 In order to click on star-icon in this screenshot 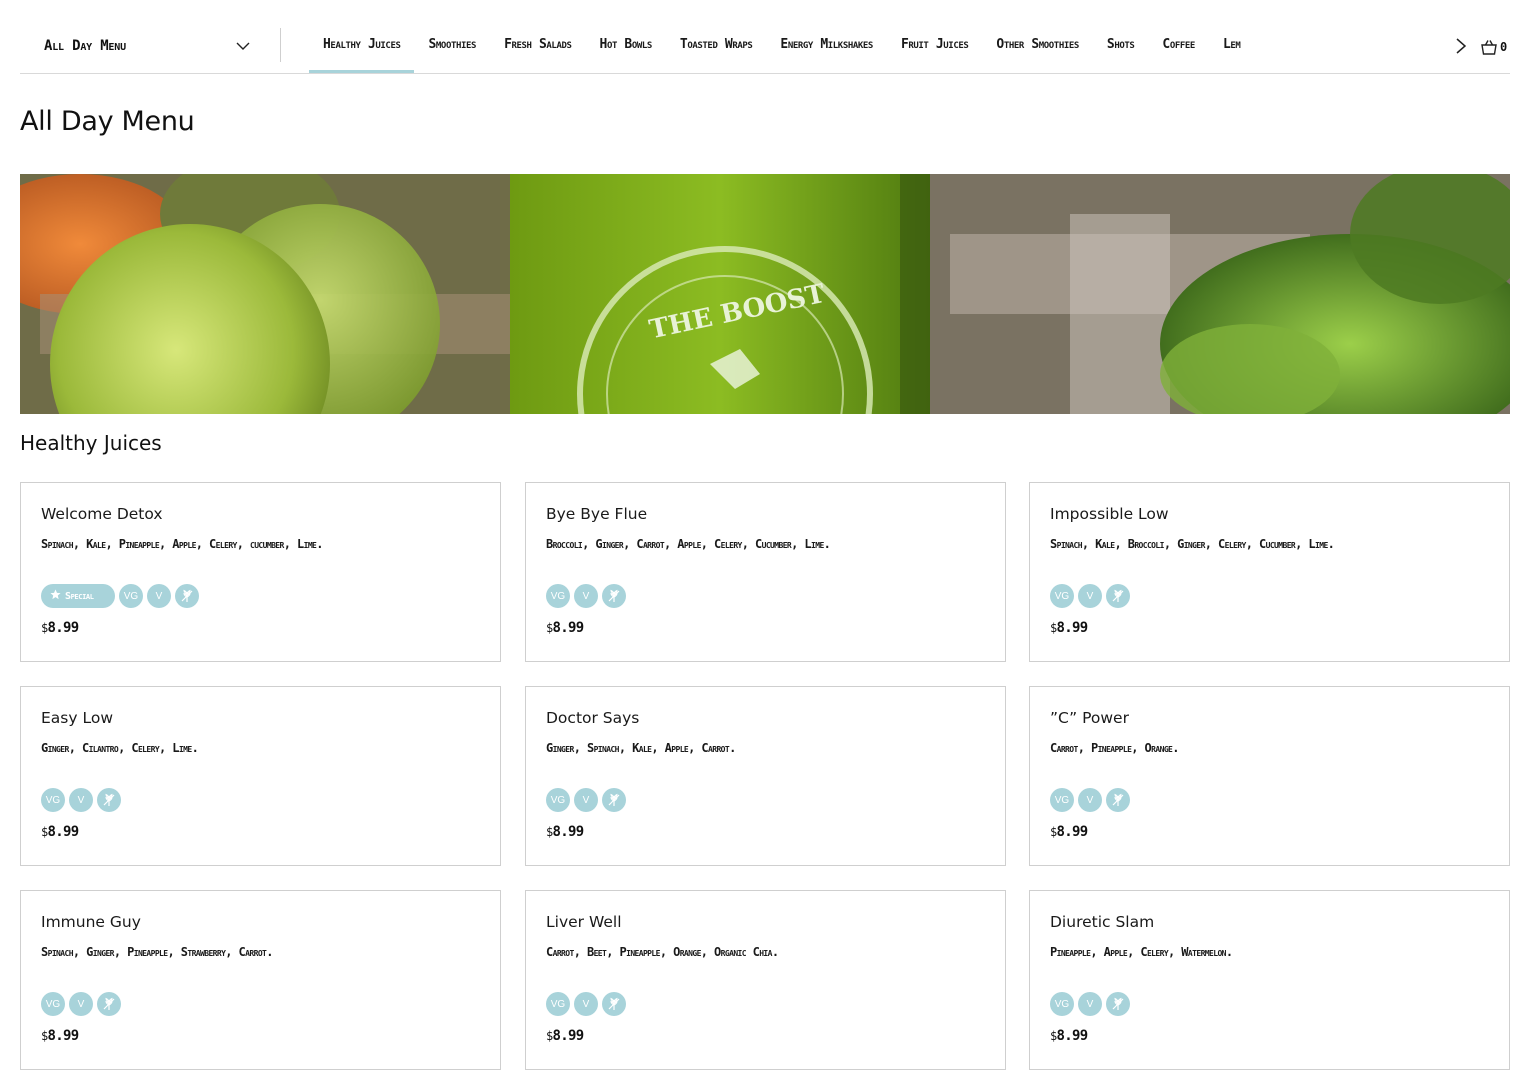, I will do `click(57, 596)`.